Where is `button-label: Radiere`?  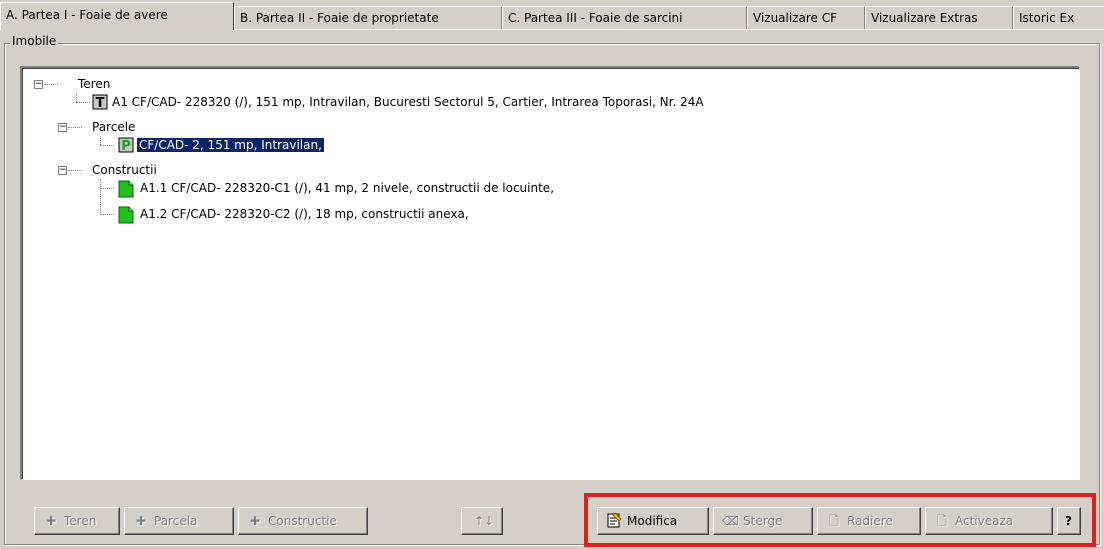
button-label: Radiere is located at coordinates (870, 521).